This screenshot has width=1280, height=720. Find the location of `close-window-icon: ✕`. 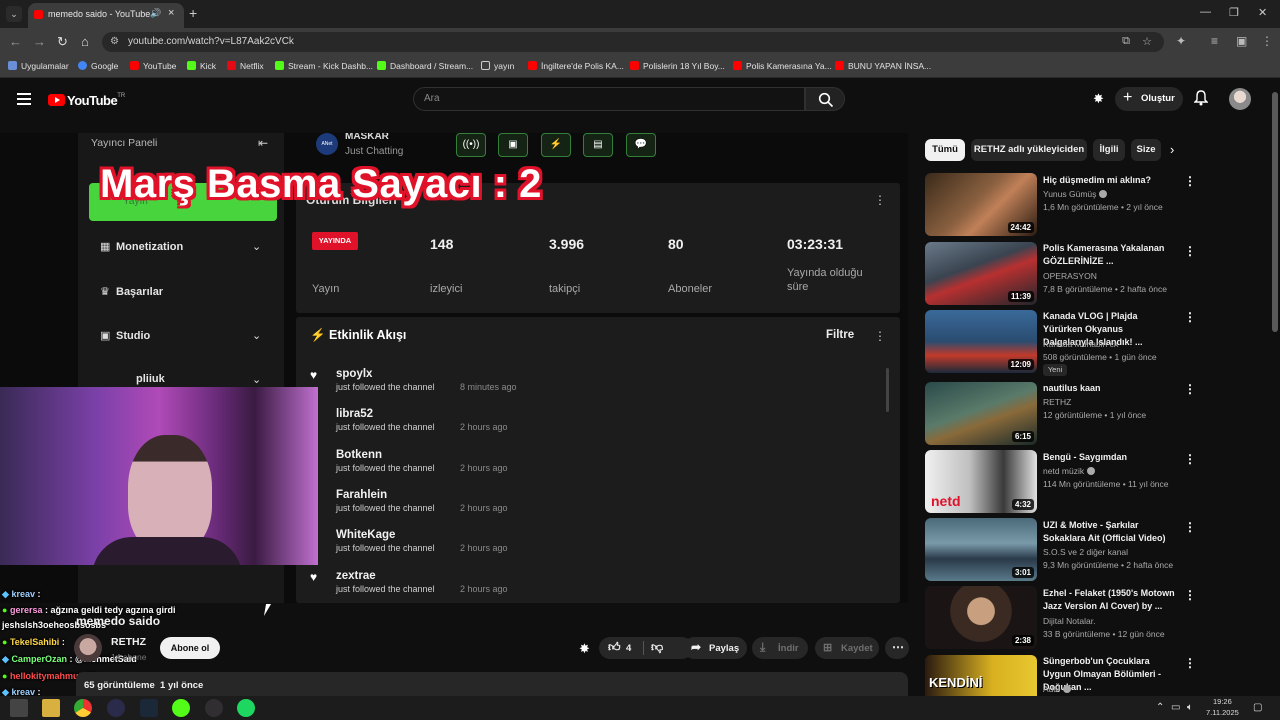

close-window-icon: ✕ is located at coordinates (1262, 12).